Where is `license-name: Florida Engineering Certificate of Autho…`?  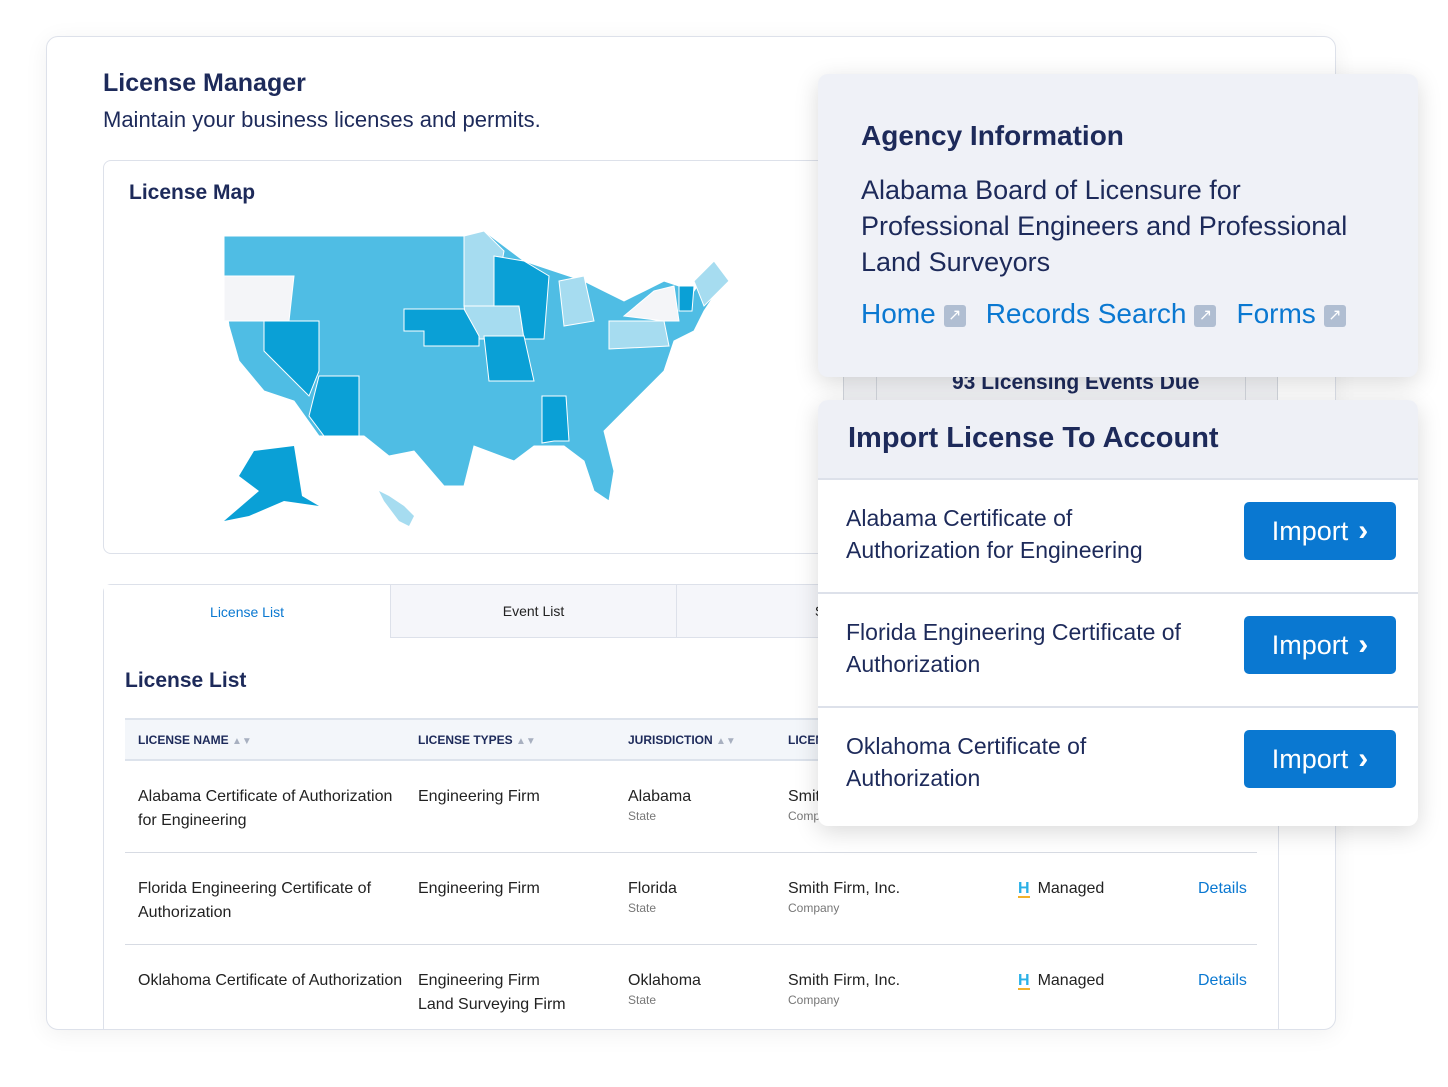
license-name: Florida Engineering Certificate of Autho… is located at coordinates (265, 898).